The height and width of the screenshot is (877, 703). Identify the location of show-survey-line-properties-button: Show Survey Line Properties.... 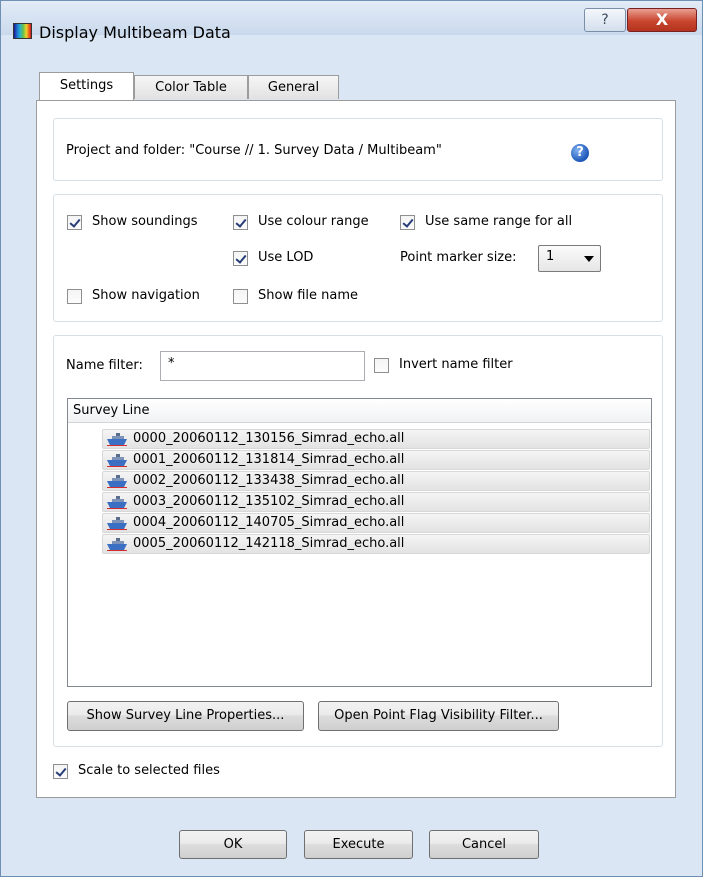
(185, 716).